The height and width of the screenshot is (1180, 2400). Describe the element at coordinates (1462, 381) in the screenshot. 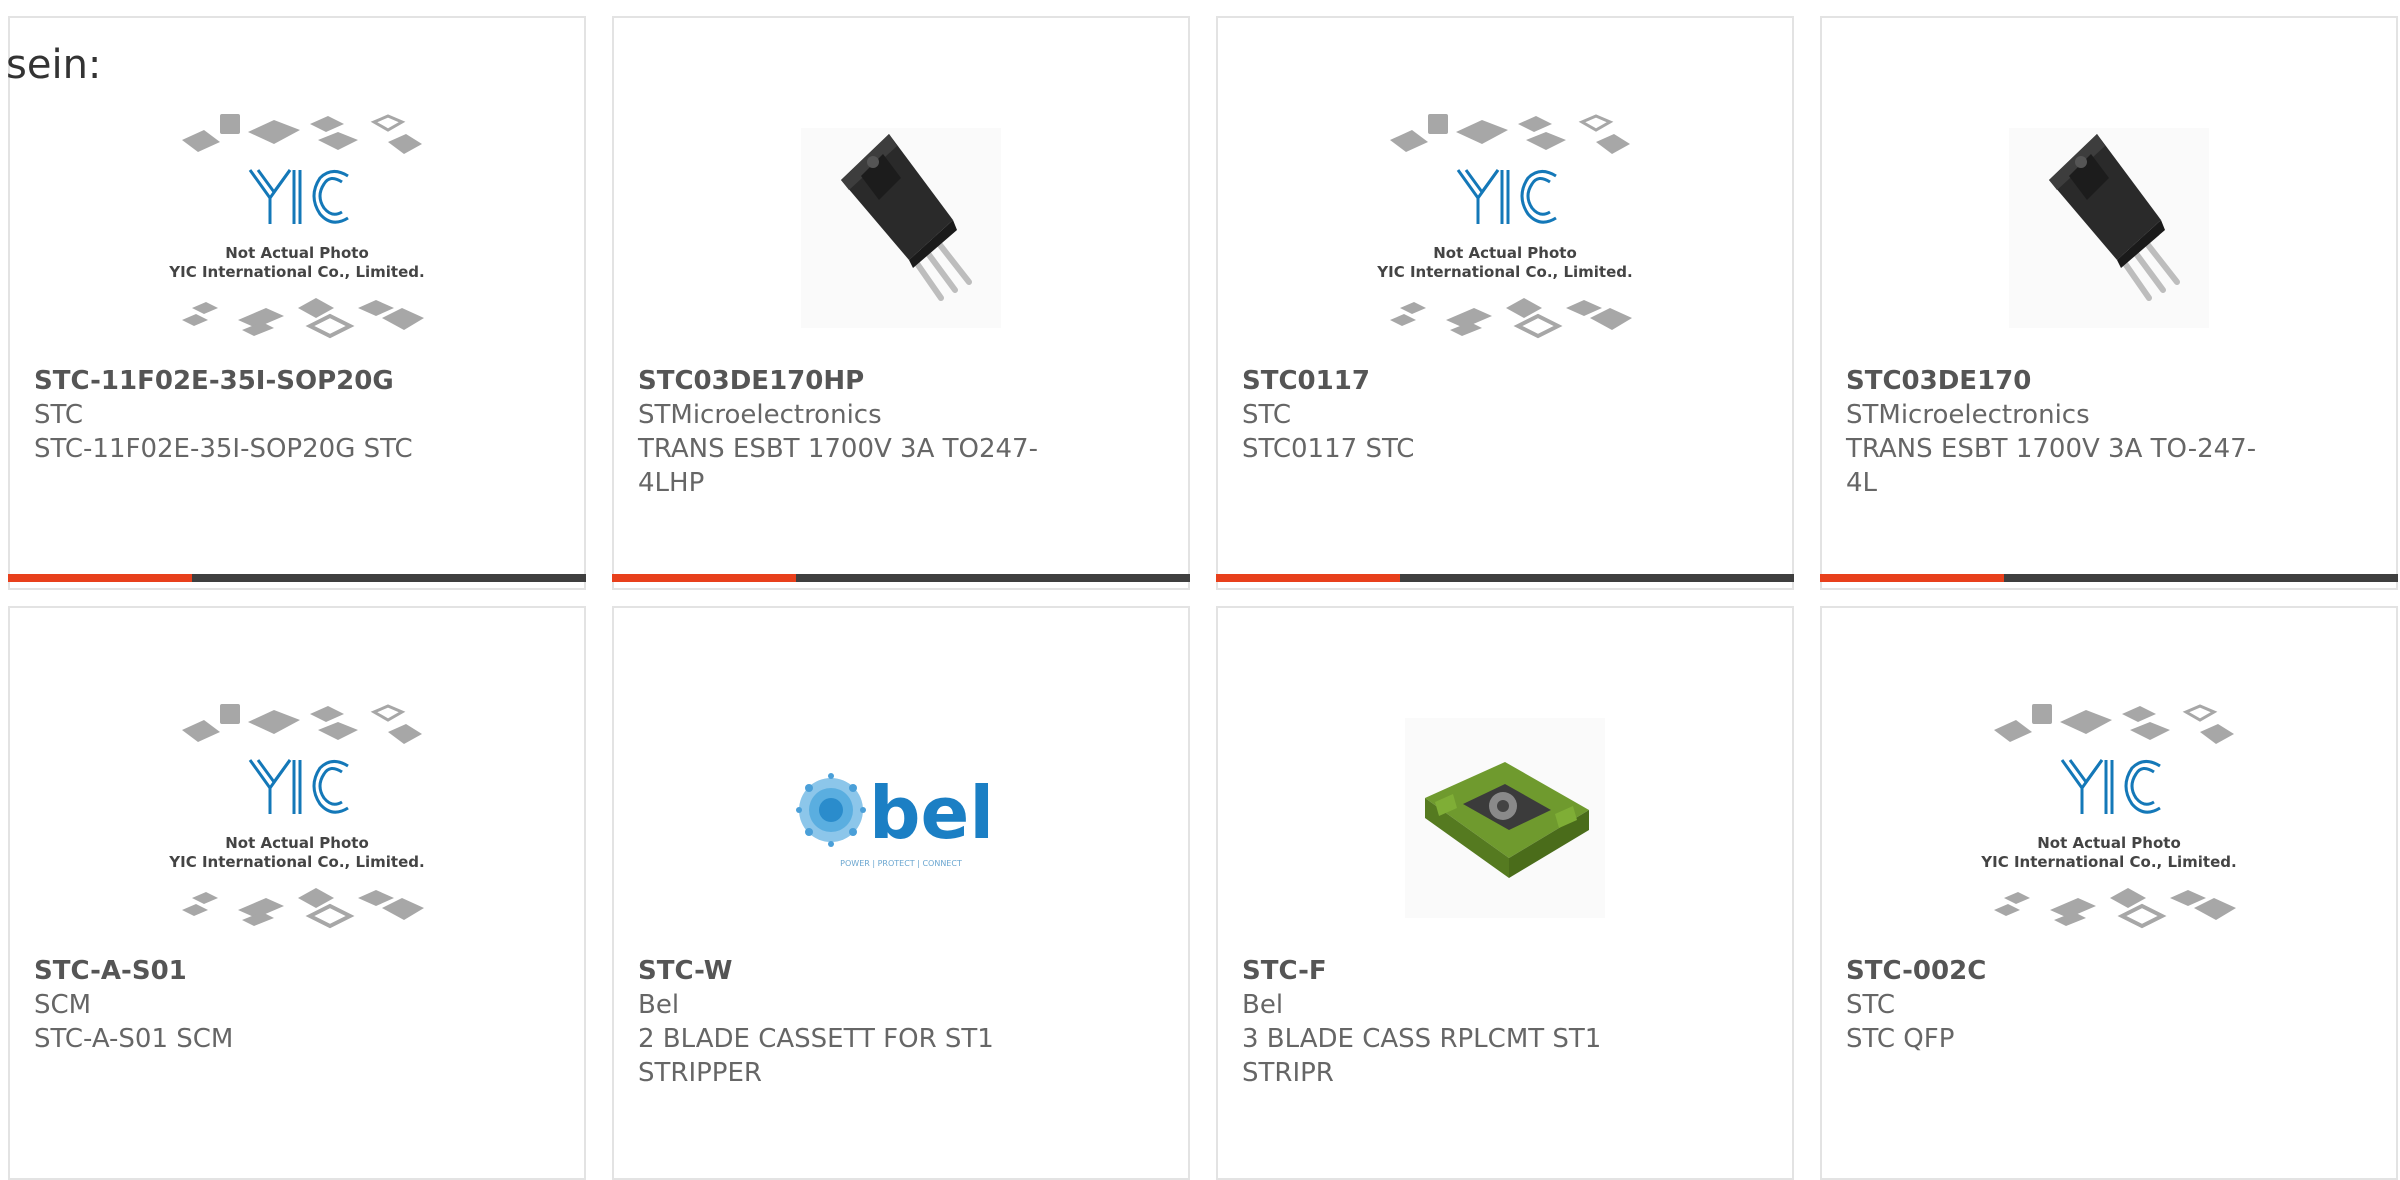

I see `part-number-link: STC0117` at that location.